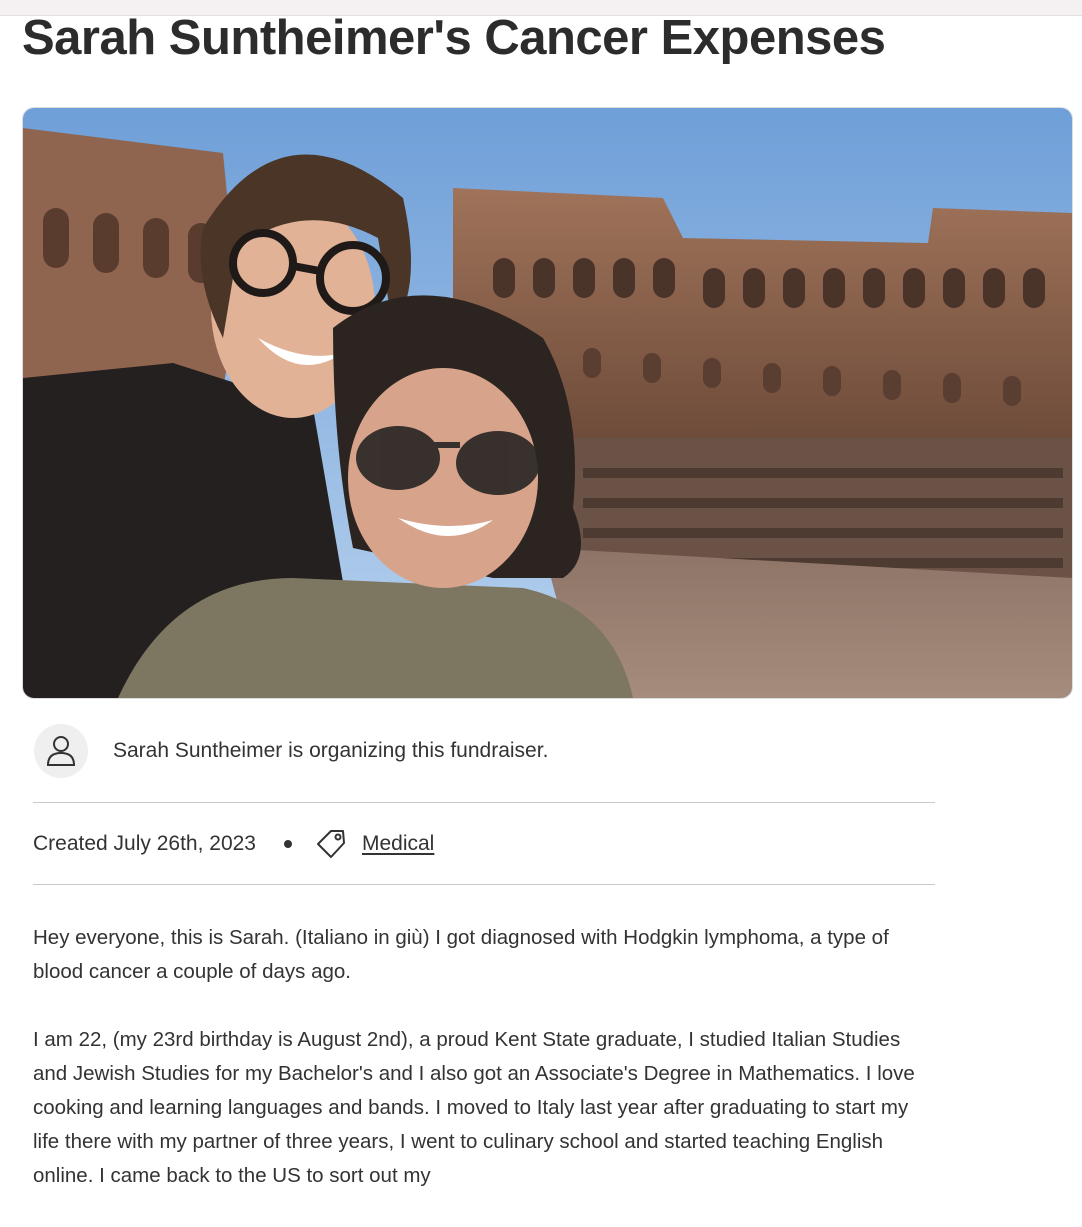 This screenshot has width=1082, height=1227. What do you see at coordinates (484, 802) in the screenshot?
I see `divider-top` at bounding box center [484, 802].